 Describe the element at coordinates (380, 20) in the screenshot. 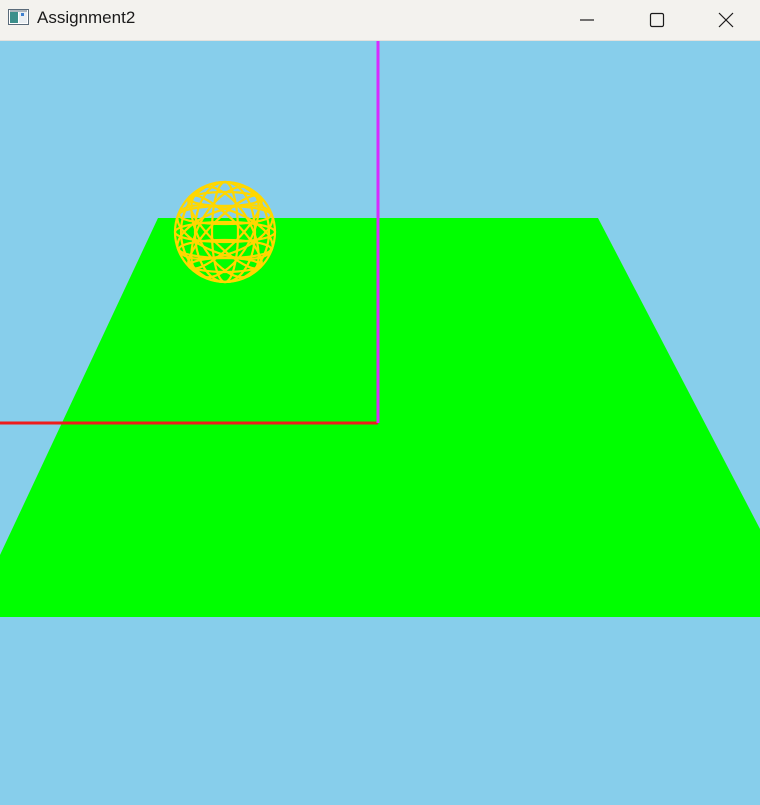

I see `title-bar: Assignment2` at that location.